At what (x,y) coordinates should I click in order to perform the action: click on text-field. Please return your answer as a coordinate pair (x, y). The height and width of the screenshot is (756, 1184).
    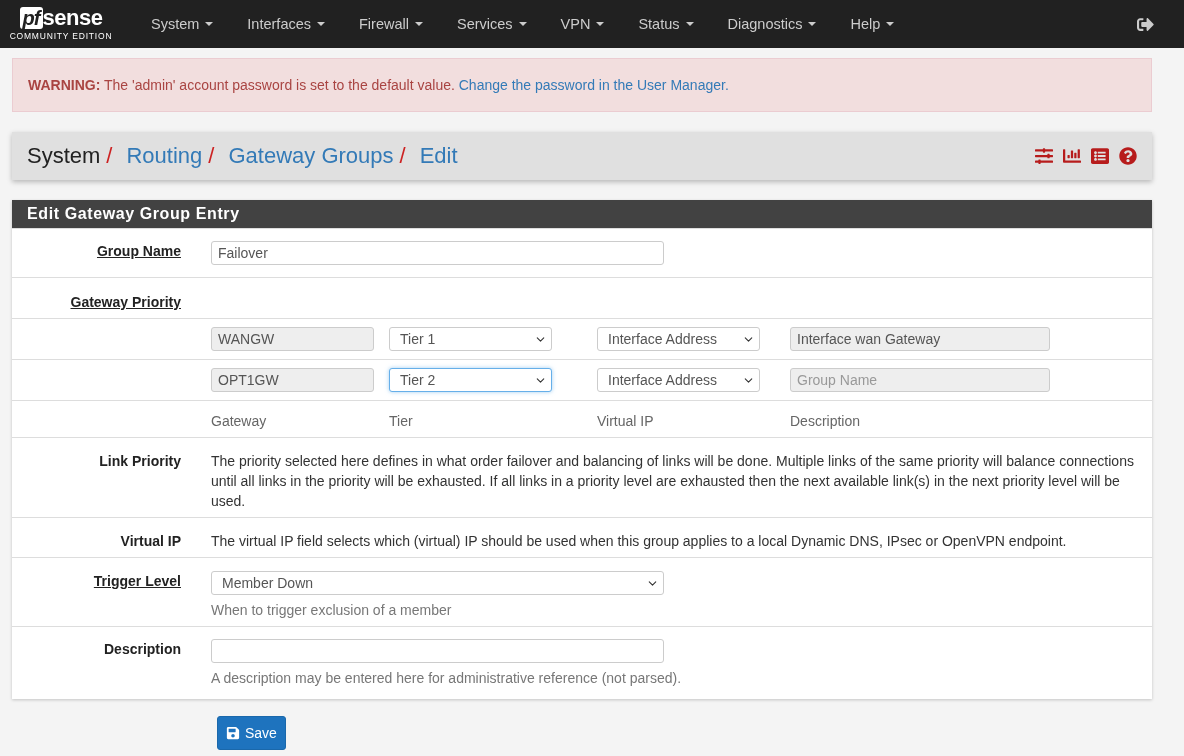
    Looking at the image, I should click on (437, 651).